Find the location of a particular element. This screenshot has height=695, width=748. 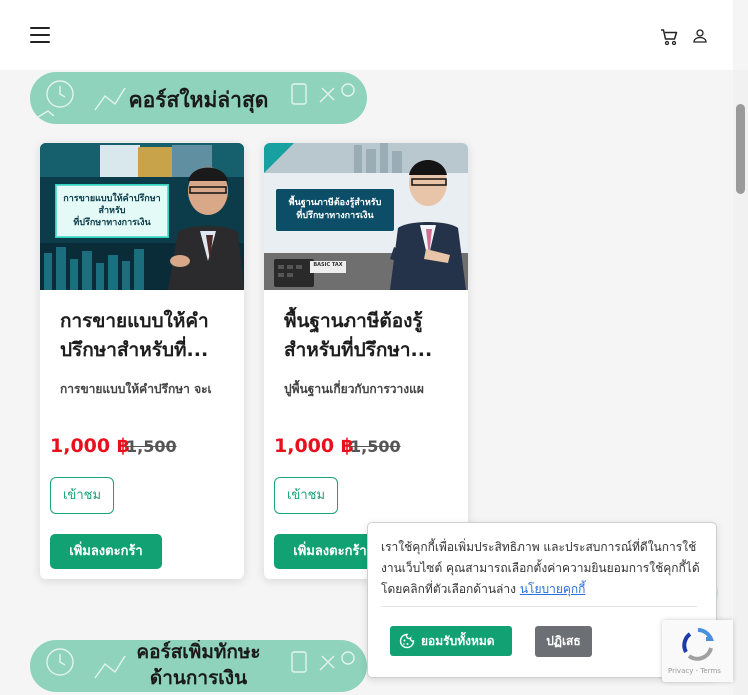

section-banner-finance-skills: คอร์สเพิ่มทักษะ ด้านการเงิน is located at coordinates (198, 666).